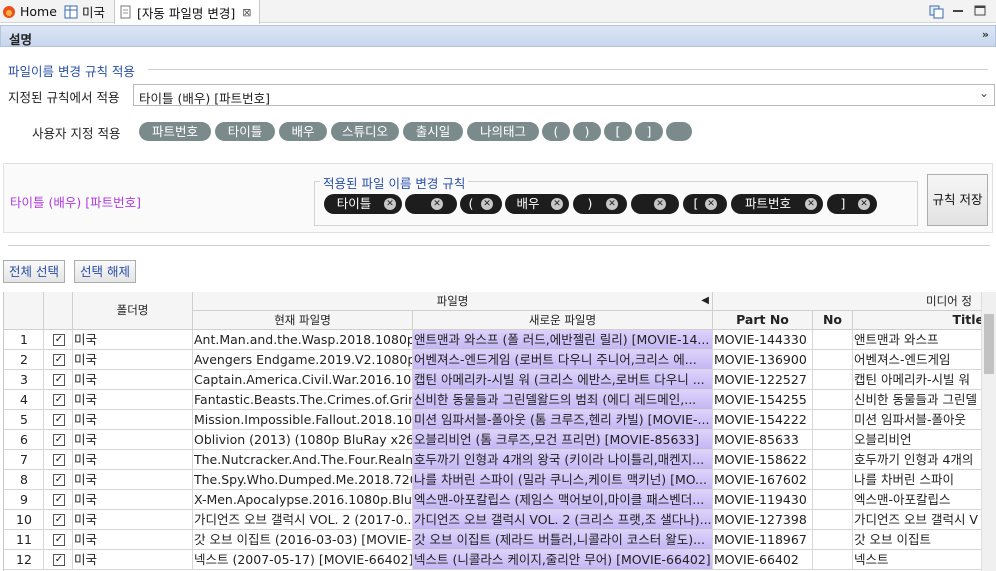  I want to click on applied-chip-space-1: ✕, so click(431, 204).